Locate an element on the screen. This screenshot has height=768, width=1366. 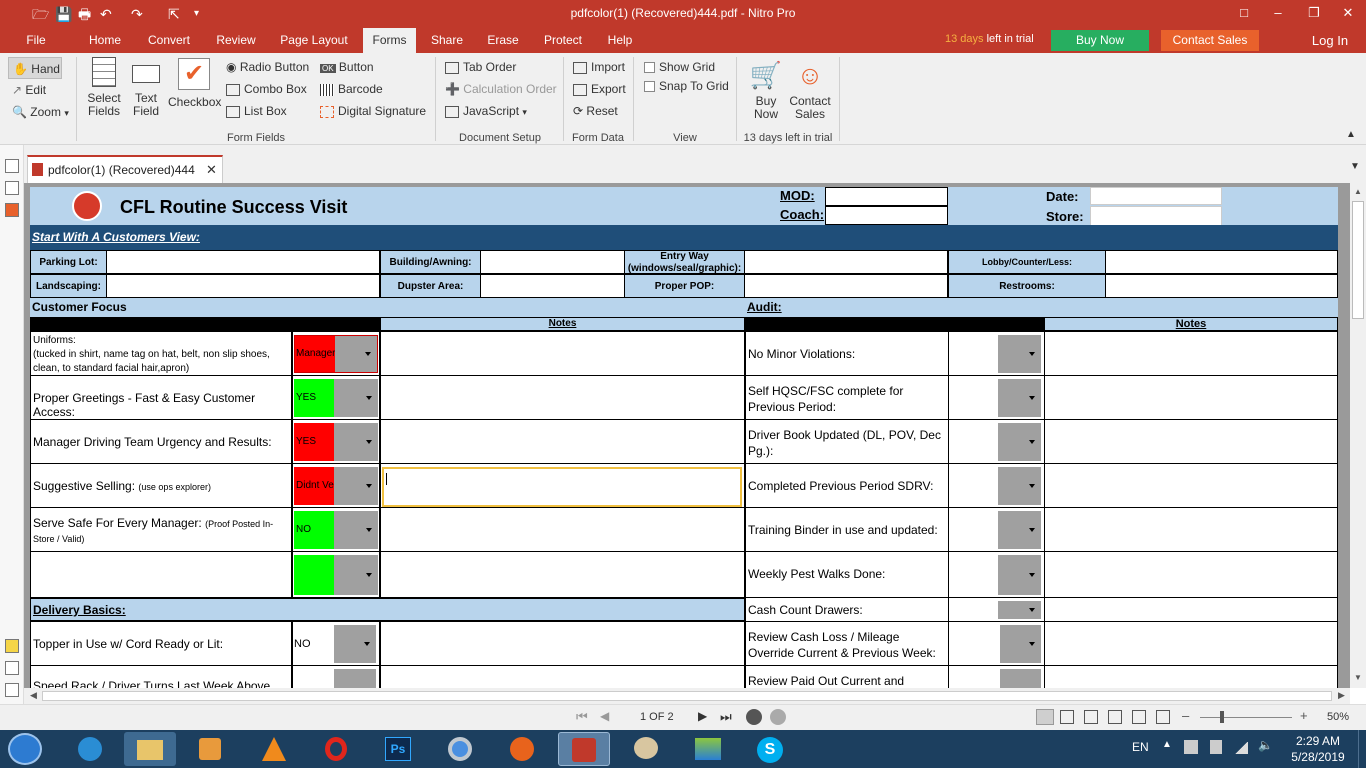
audit-dropdown-cash-loss is located at coordinates (1020, 644).